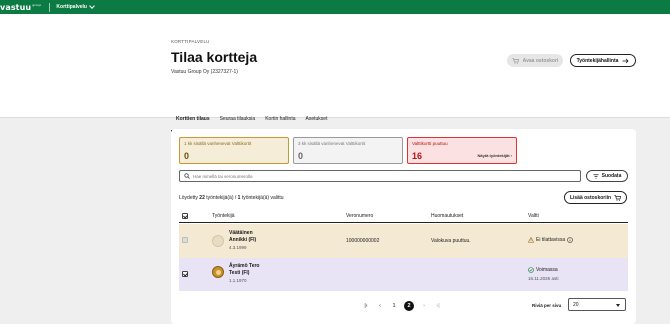 This screenshot has width=670, height=324. I want to click on page-1-button: 1, so click(394, 306).